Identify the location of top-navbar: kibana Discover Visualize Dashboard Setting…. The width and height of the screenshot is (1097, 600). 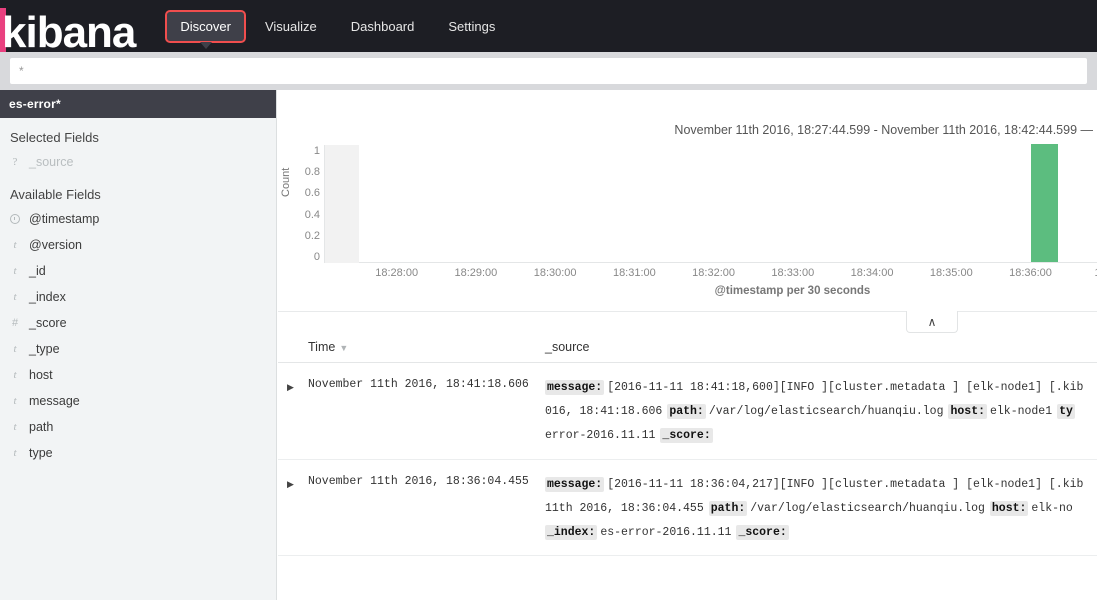
(548, 28).